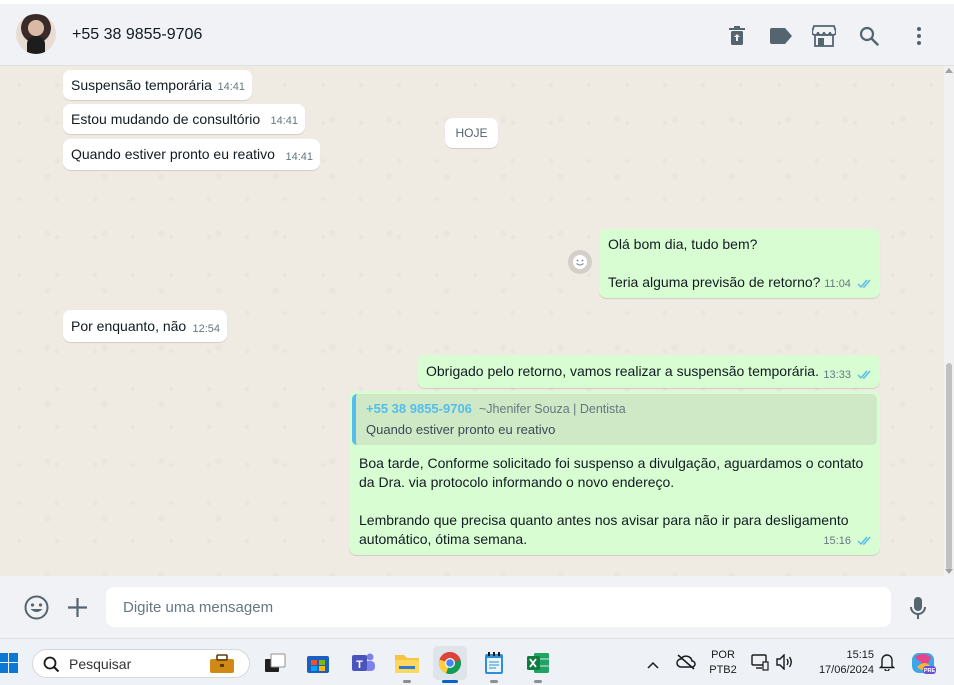 The width and height of the screenshot is (954, 685). I want to click on composer, so click(477, 607).